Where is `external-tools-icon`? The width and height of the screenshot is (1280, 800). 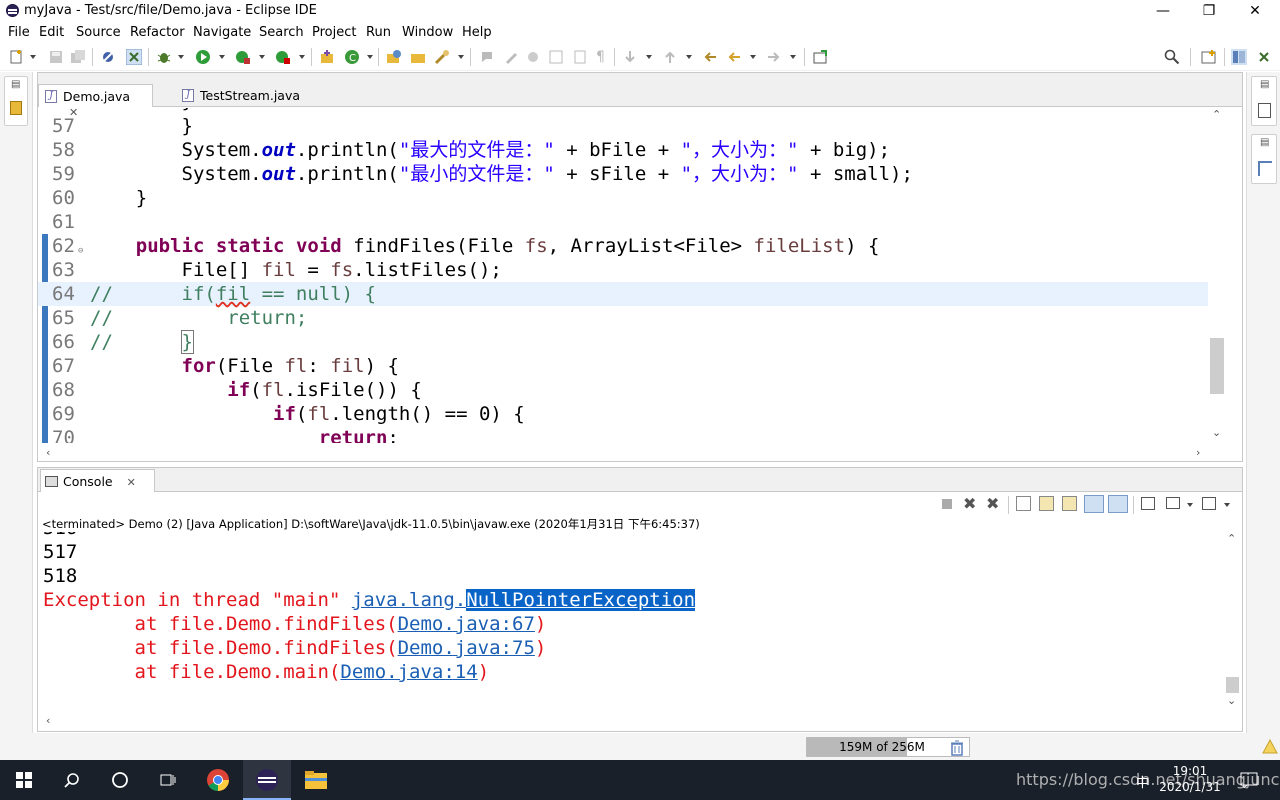
external-tools-icon is located at coordinates (283, 57).